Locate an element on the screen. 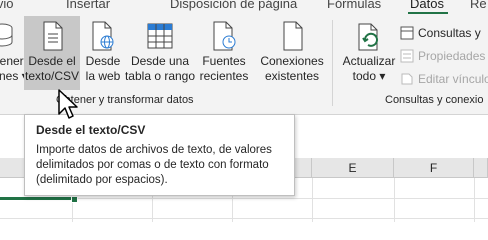 The width and height of the screenshot is (488, 240). conexiones-label-2: existentes is located at coordinates (292, 76).